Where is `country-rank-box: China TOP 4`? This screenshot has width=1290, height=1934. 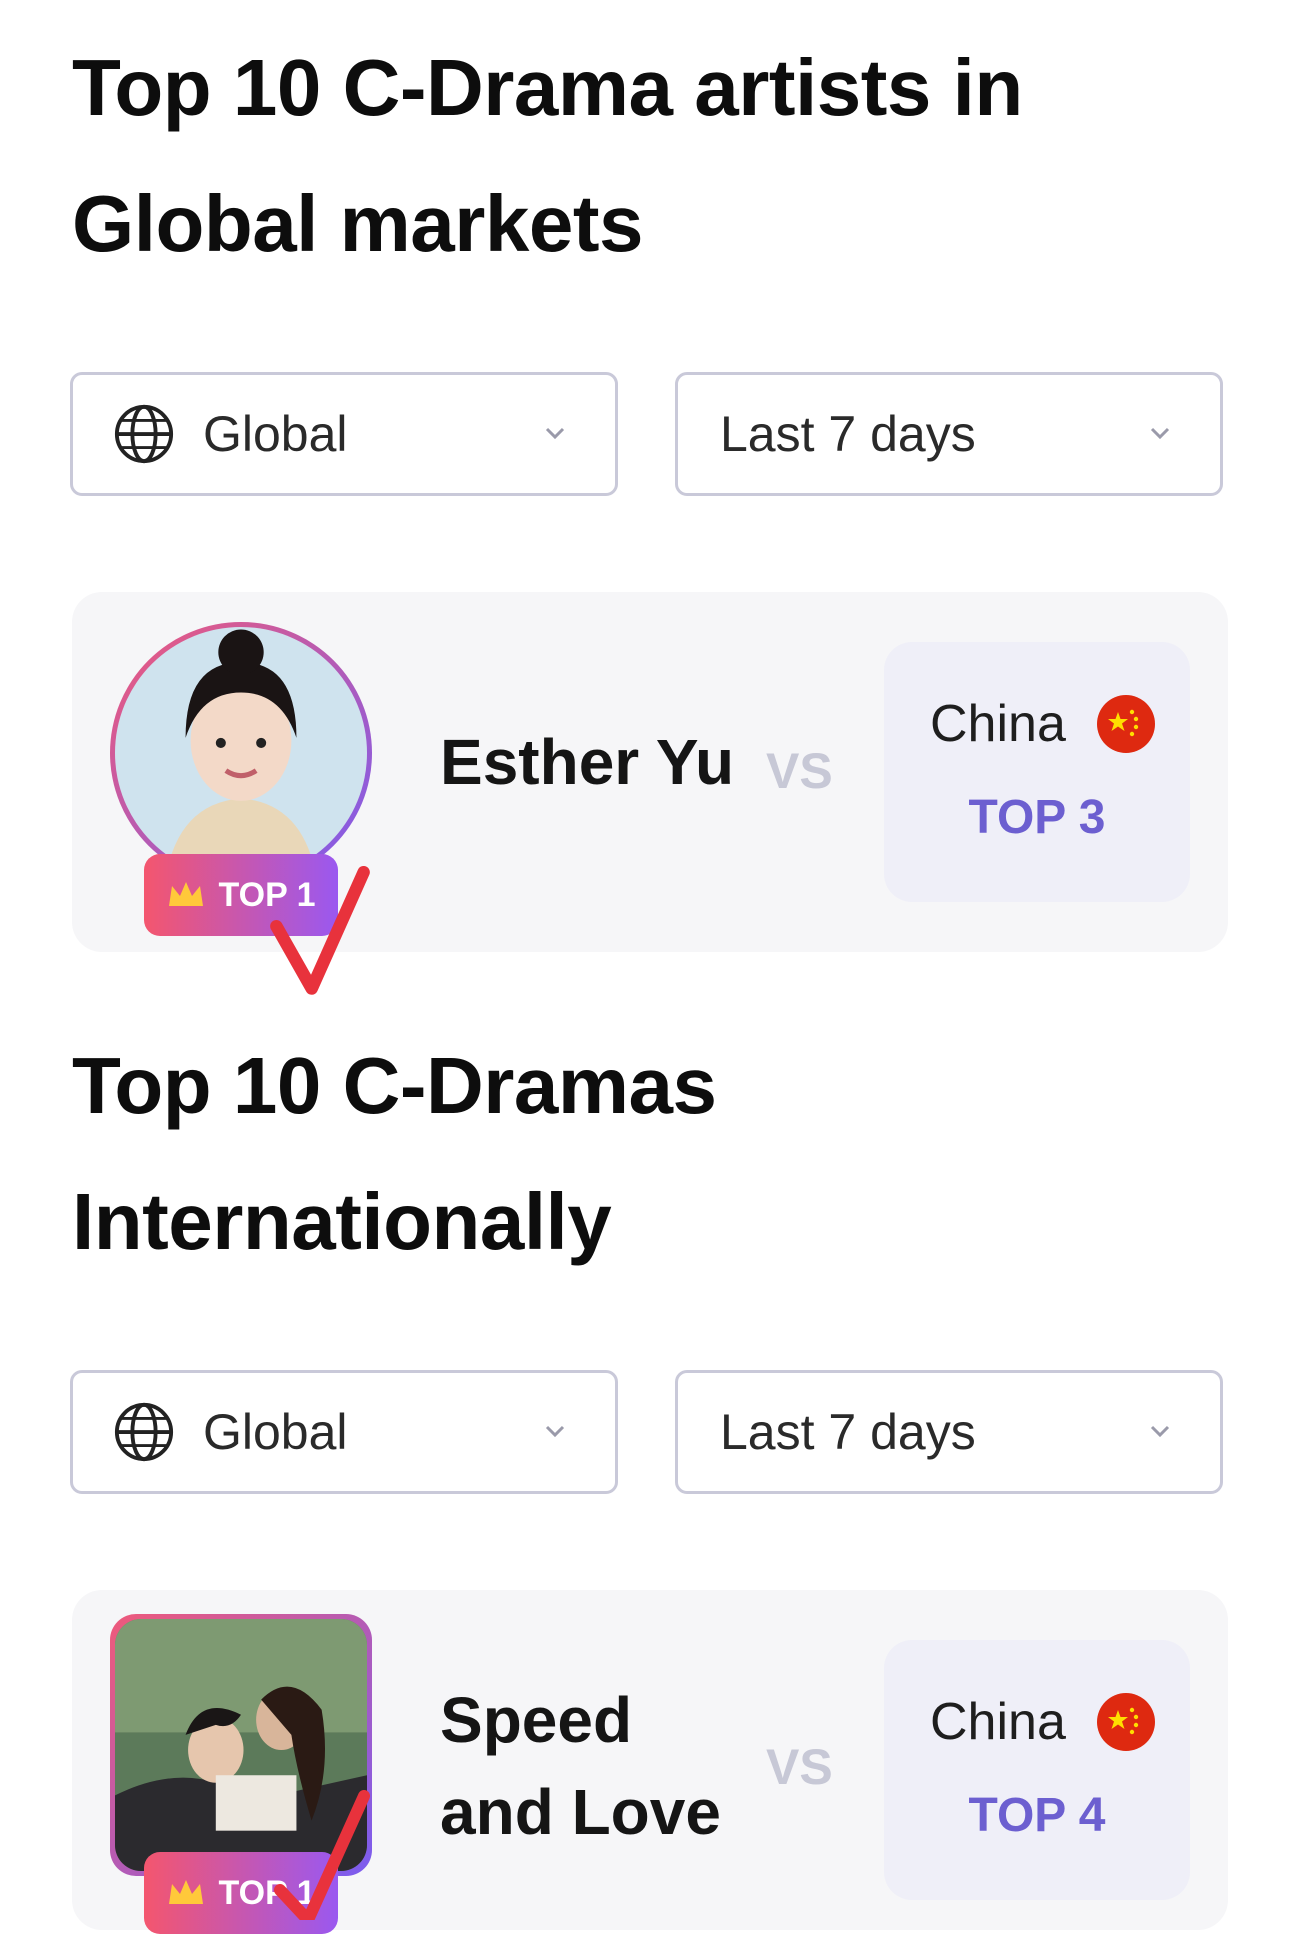 country-rank-box: China TOP 4 is located at coordinates (1037, 1770).